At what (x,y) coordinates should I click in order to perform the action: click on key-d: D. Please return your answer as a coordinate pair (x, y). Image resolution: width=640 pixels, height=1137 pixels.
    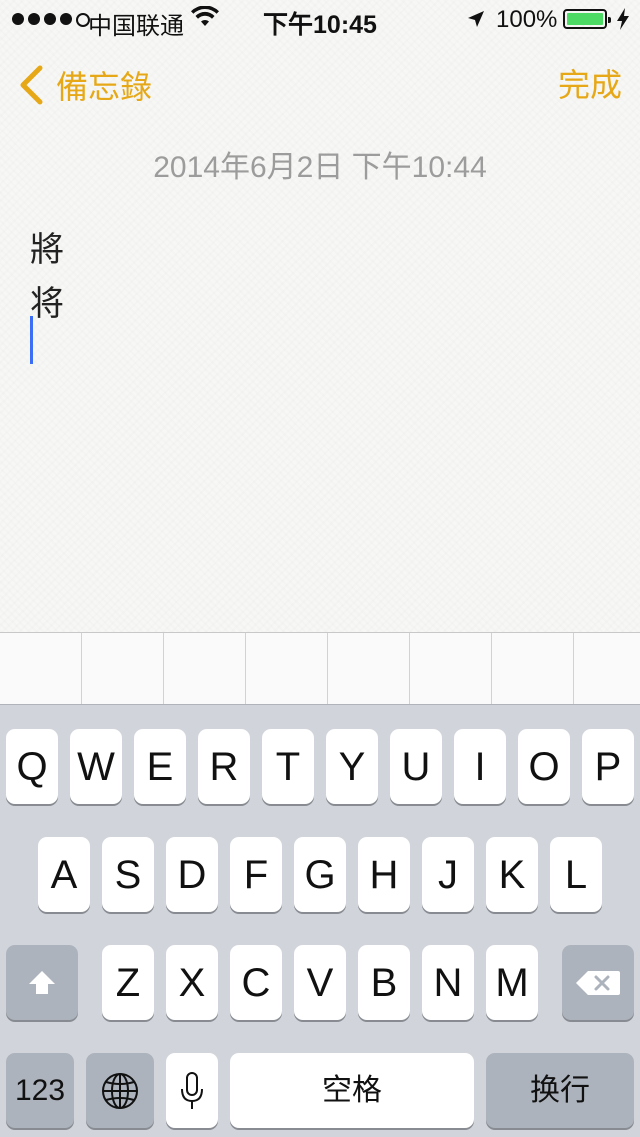
    Looking at the image, I should click on (192, 874).